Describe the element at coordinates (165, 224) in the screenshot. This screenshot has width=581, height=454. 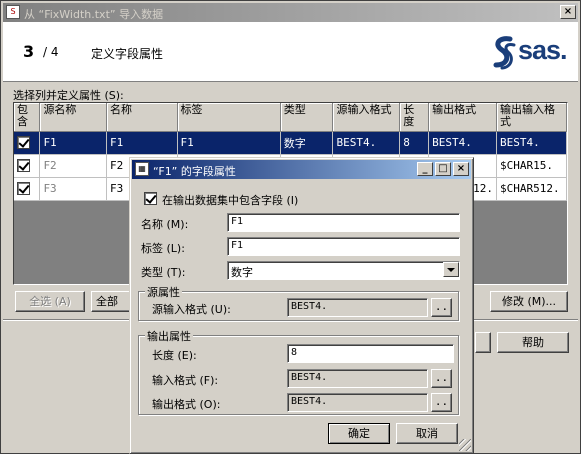
I see `name-label: 名称 (M):` at that location.